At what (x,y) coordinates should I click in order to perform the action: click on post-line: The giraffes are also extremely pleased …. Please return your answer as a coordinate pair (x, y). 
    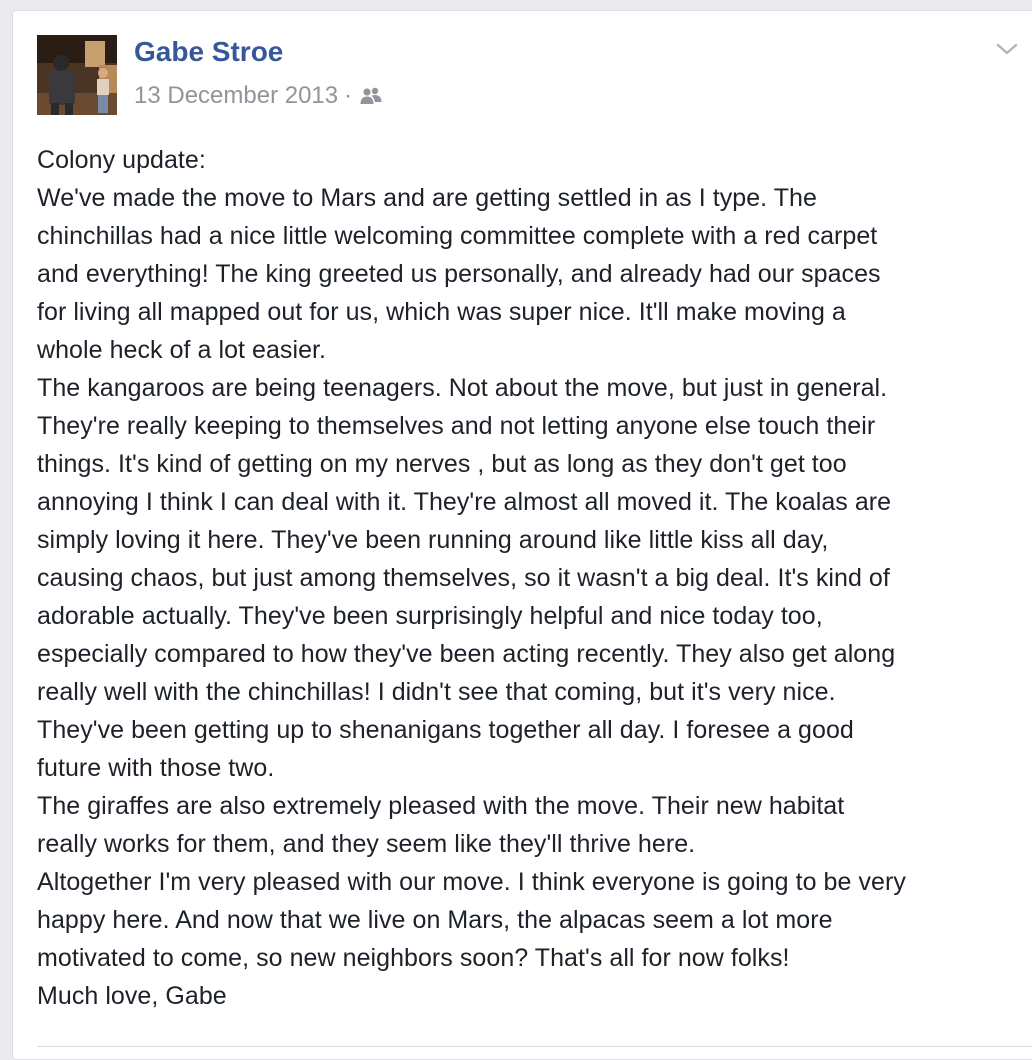
    Looking at the image, I should click on (441, 806).